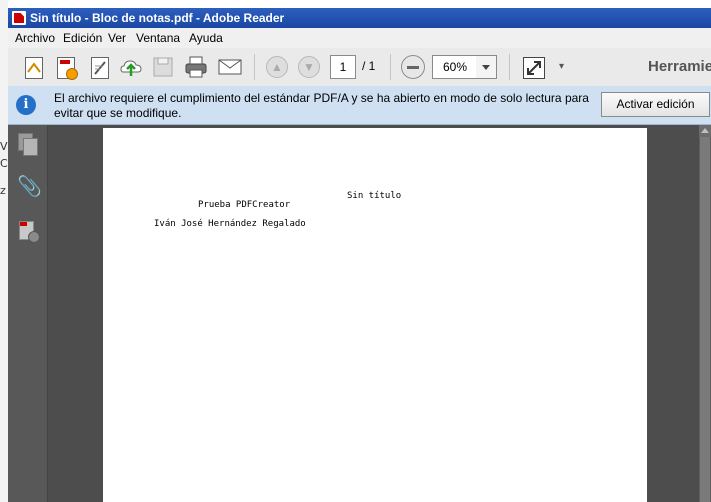  What do you see at coordinates (35, 38) in the screenshot?
I see `menu-archivo: Archivo` at bounding box center [35, 38].